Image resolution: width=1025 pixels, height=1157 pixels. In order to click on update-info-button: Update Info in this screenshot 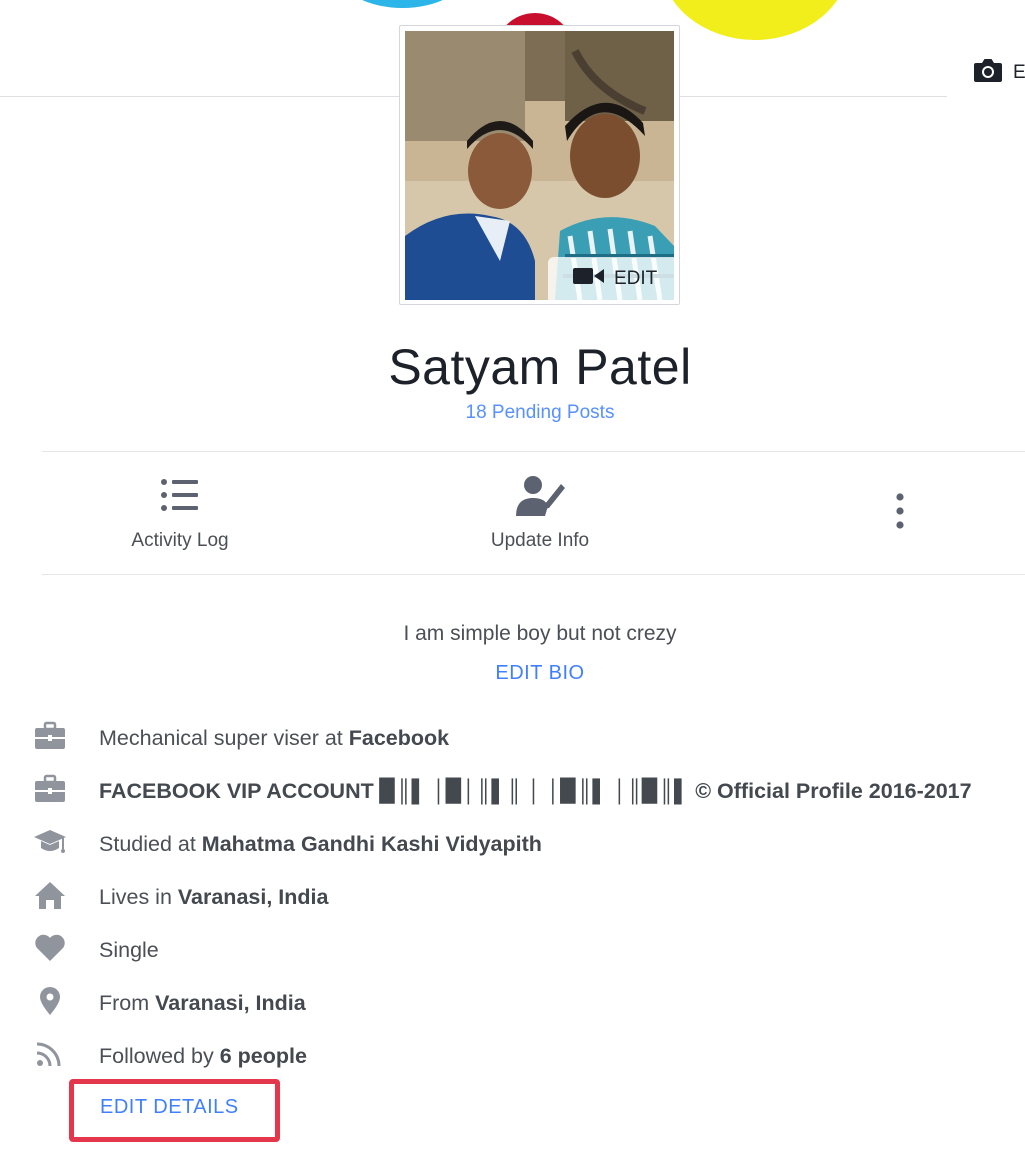, I will do `click(540, 510)`.